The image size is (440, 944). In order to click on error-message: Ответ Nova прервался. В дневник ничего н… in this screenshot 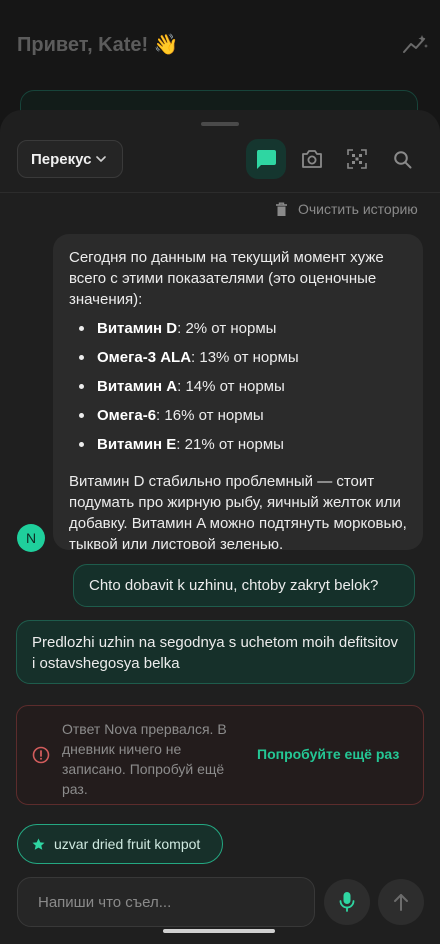, I will do `click(144, 759)`.